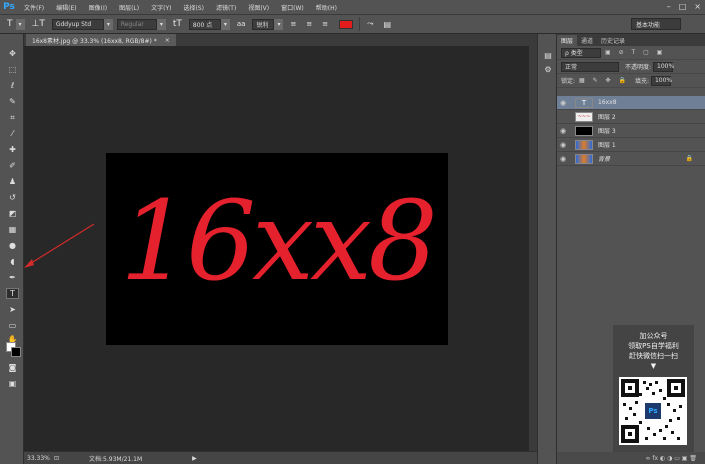 The height and width of the screenshot is (464, 705). What do you see at coordinates (194, 458) in the screenshot?
I see `status-menu-arrow-icon: ▶` at bounding box center [194, 458].